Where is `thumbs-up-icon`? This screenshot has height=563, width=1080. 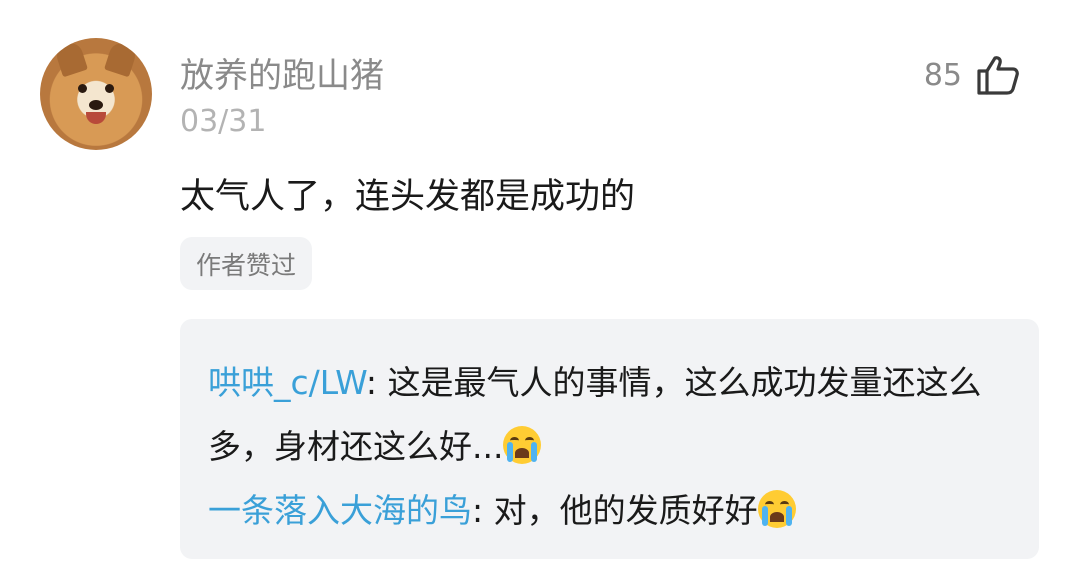
thumbs-up-icon is located at coordinates (998, 75).